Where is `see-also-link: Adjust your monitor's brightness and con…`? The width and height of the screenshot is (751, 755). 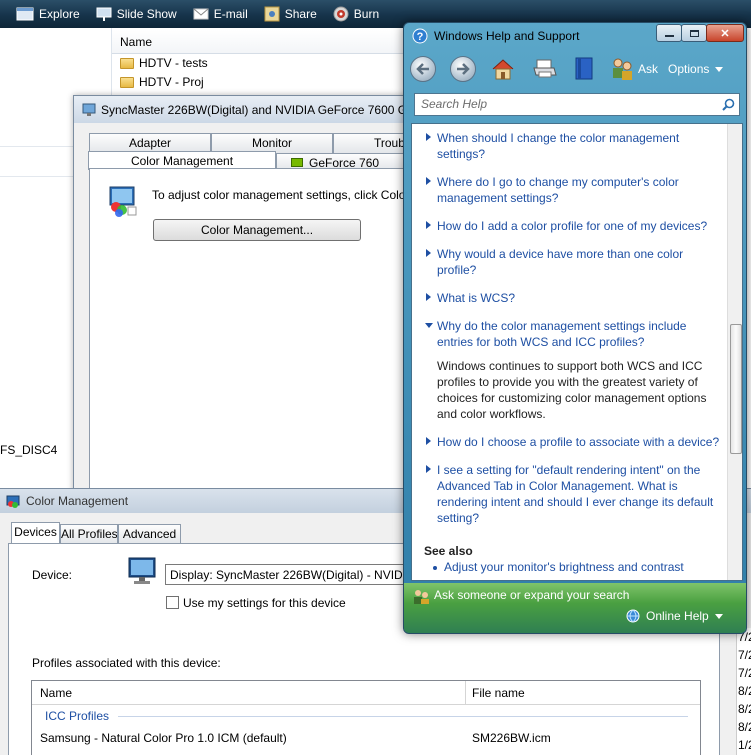
see-also-link: Adjust your monitor's brightness and con… is located at coordinates (564, 567).